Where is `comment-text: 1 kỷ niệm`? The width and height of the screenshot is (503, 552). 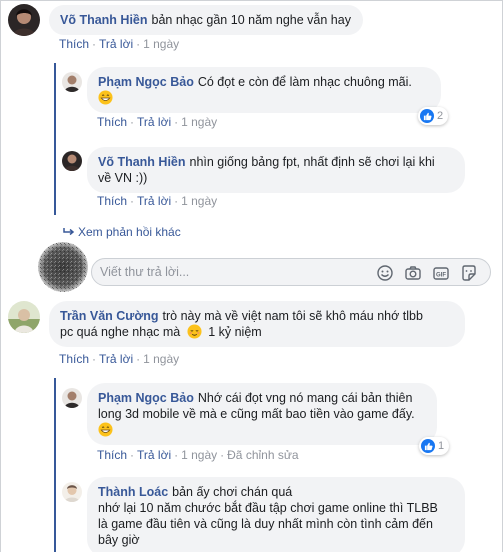 comment-text: 1 kỷ niệm is located at coordinates (235, 332).